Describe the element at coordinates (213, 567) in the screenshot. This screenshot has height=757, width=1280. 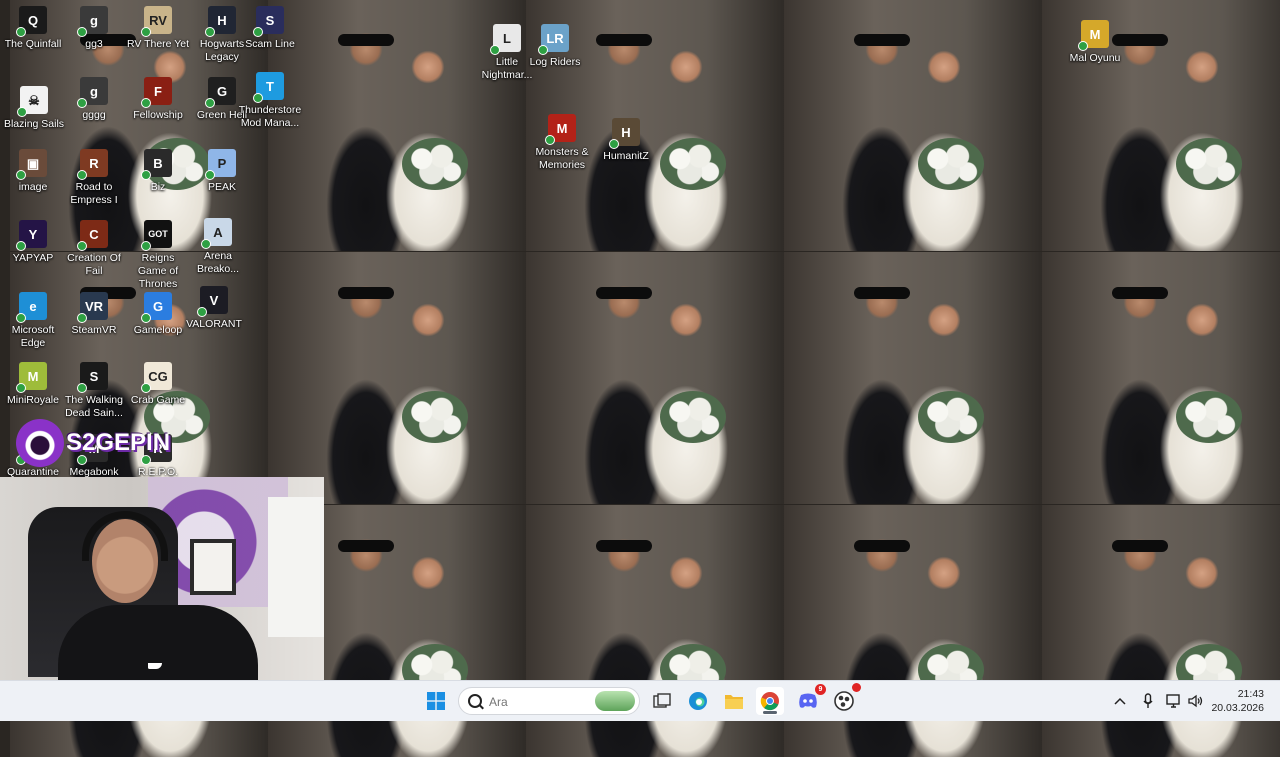
I see `picture-frame` at that location.